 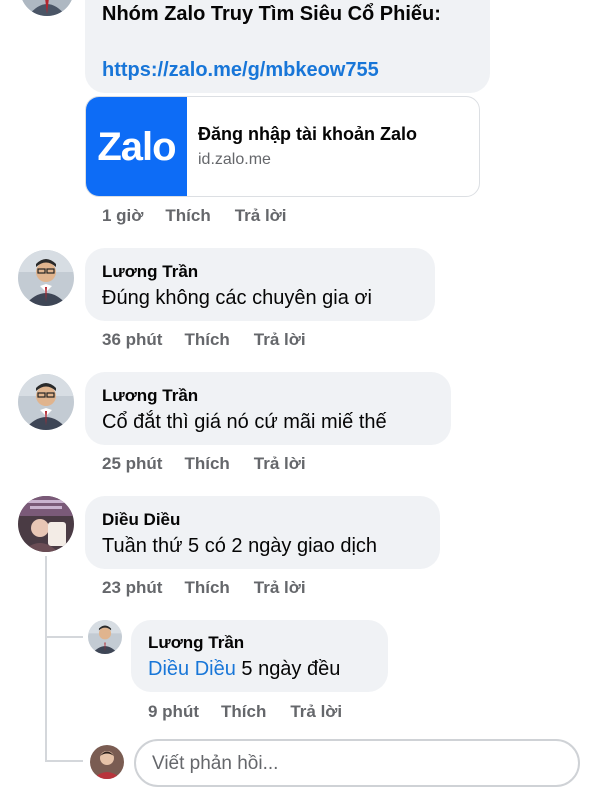 What do you see at coordinates (237, 298) in the screenshot?
I see `comment-text: Đúng không các chuyên gia ơi` at bounding box center [237, 298].